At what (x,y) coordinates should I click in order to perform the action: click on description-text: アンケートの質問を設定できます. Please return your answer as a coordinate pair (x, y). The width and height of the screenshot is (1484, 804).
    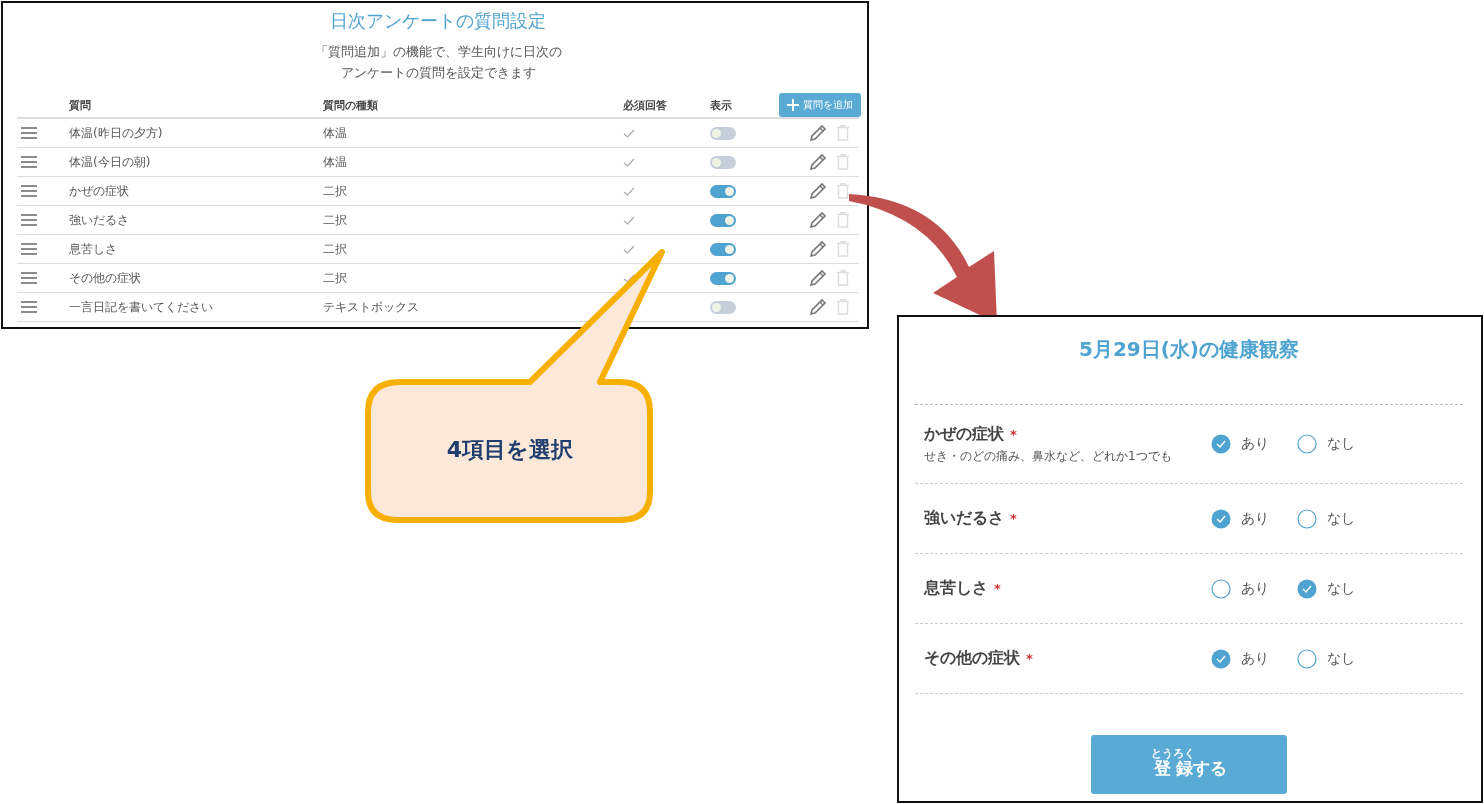
    Looking at the image, I should click on (438, 72).